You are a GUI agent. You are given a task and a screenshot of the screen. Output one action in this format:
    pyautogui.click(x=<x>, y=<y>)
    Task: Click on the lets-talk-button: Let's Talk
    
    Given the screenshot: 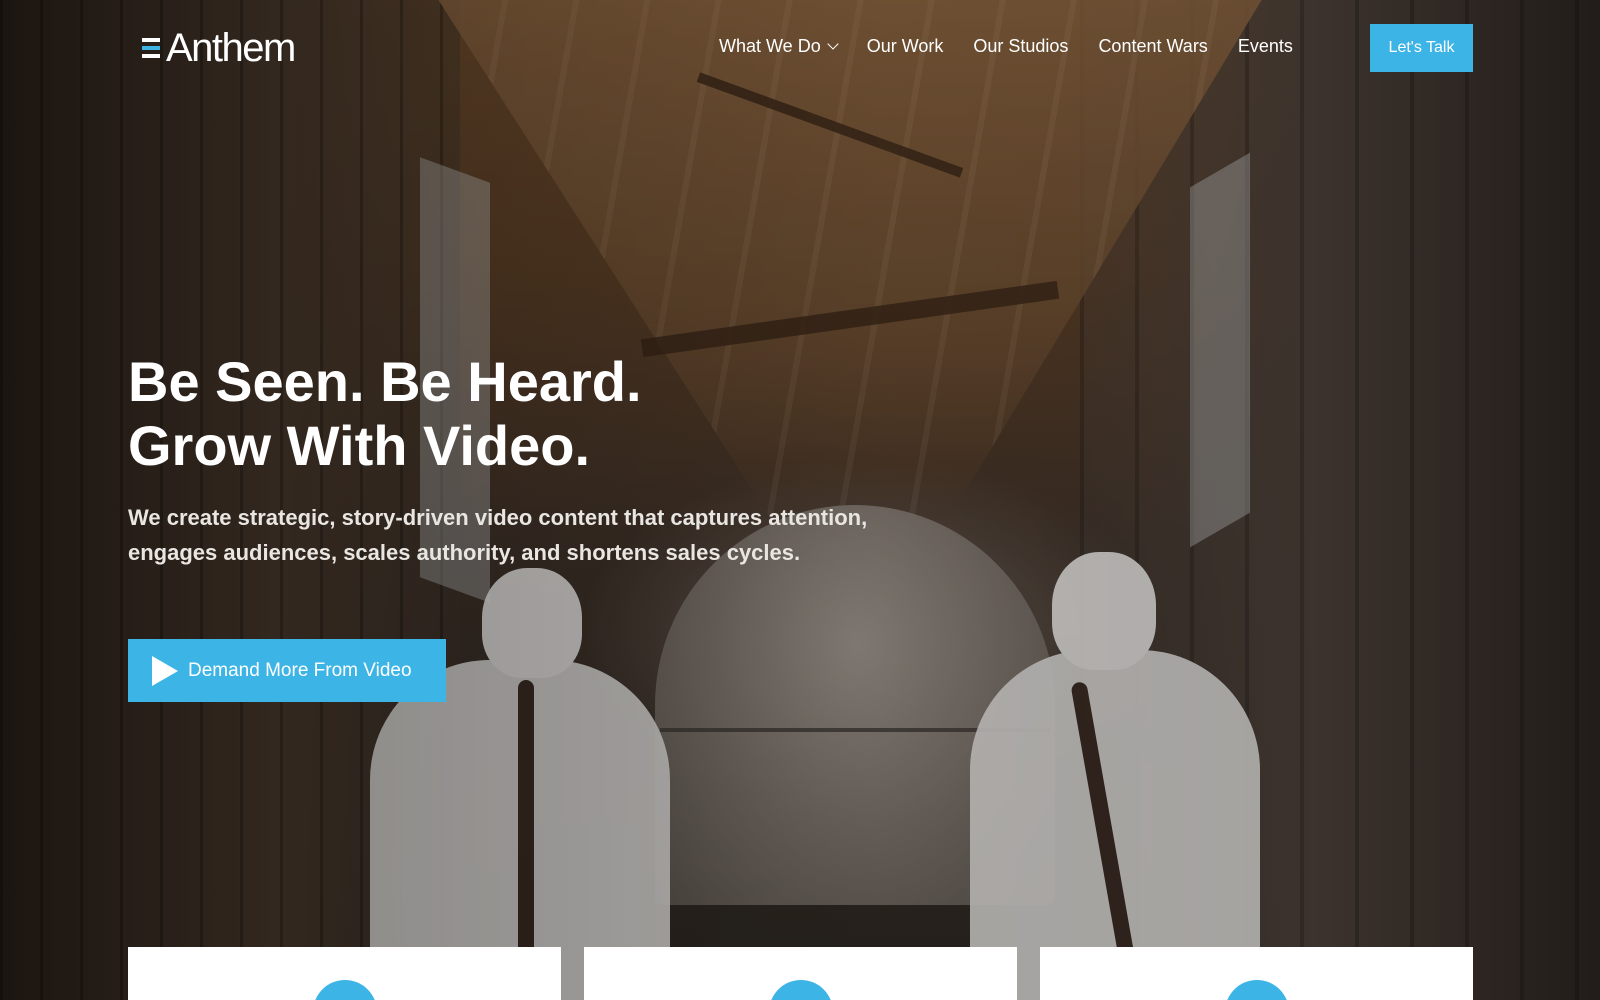 What is the action you would take?
    pyautogui.click(x=1421, y=48)
    